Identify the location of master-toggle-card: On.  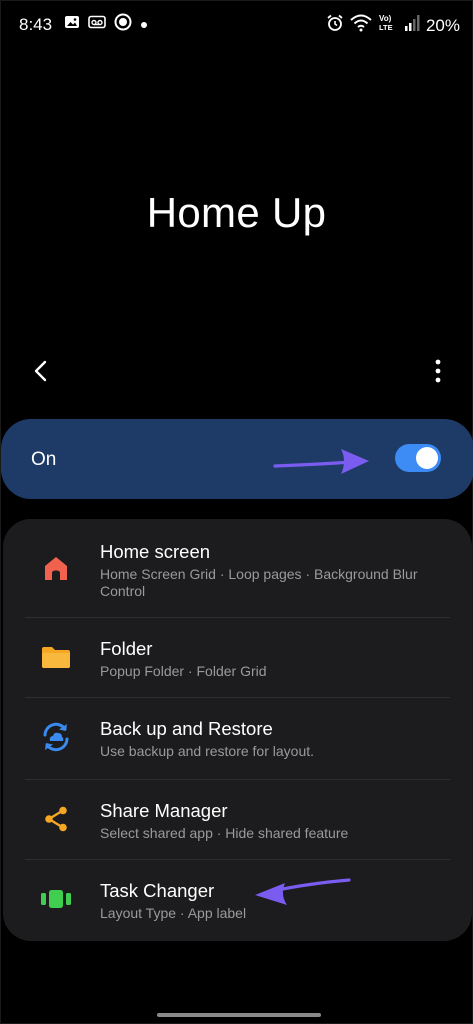
(237, 459).